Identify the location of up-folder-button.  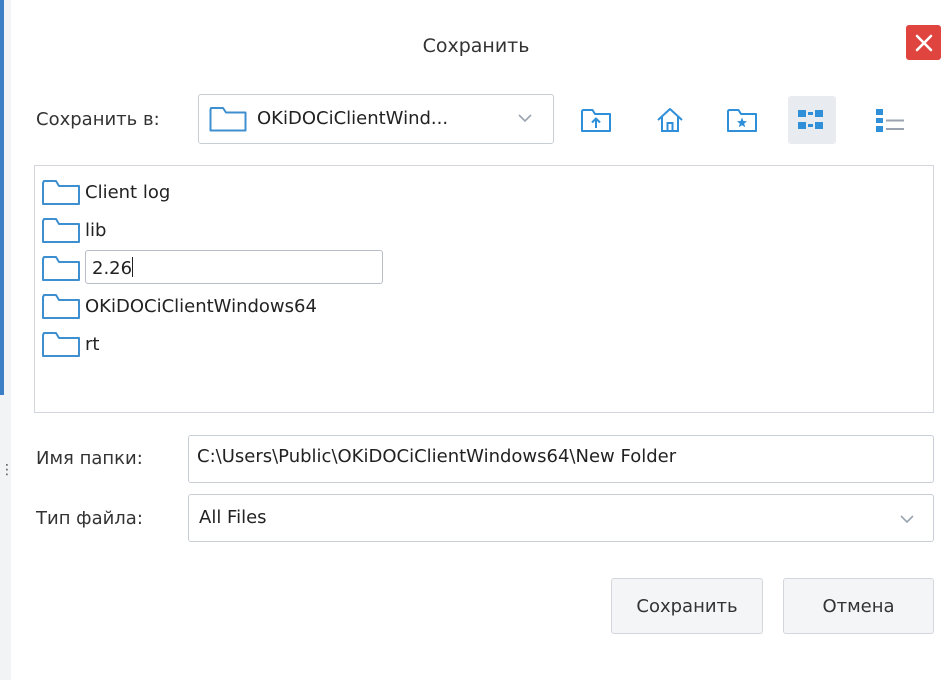
(596, 120).